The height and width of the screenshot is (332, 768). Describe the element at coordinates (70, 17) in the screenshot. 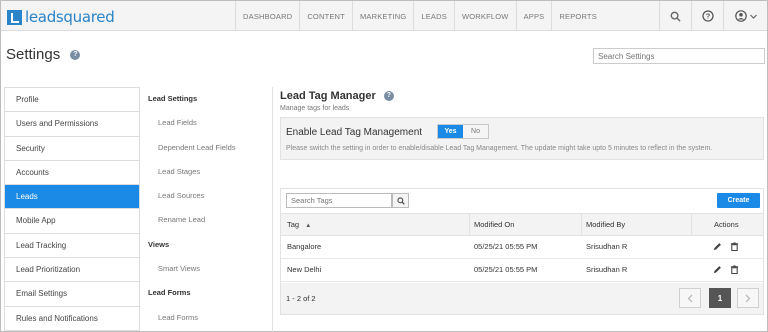

I see `brand-name: leadsquared` at that location.